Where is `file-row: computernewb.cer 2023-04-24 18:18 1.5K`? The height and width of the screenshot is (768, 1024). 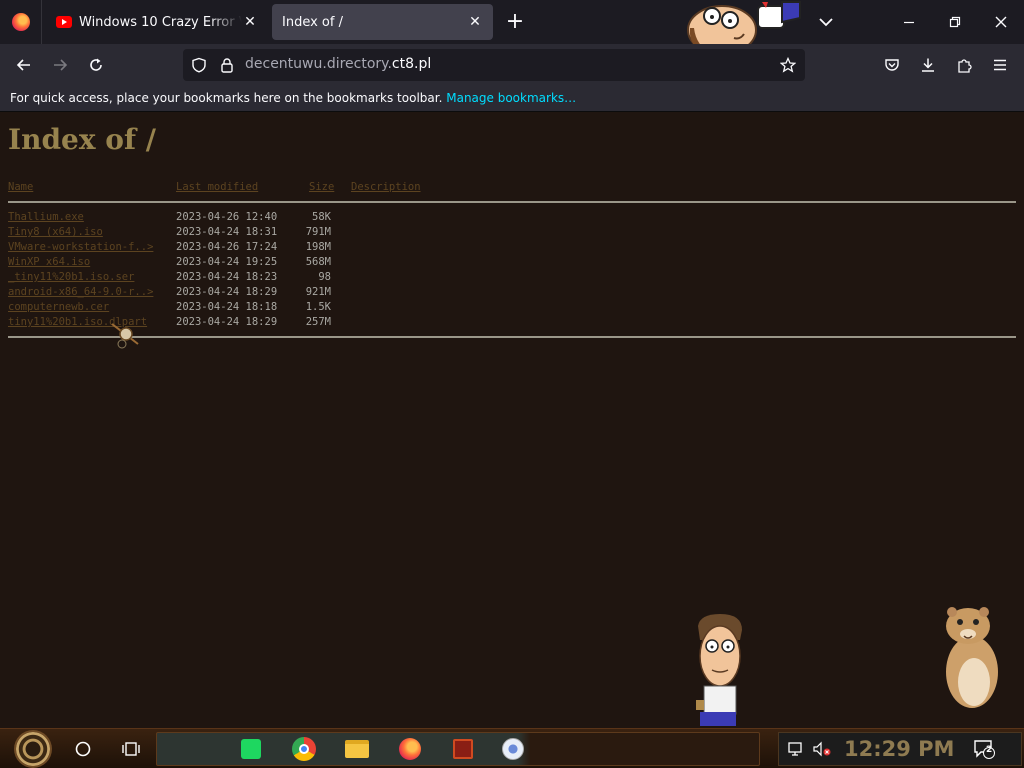 file-row: computernewb.cer 2023-04-24 18:18 1.5K is located at coordinates (169, 307).